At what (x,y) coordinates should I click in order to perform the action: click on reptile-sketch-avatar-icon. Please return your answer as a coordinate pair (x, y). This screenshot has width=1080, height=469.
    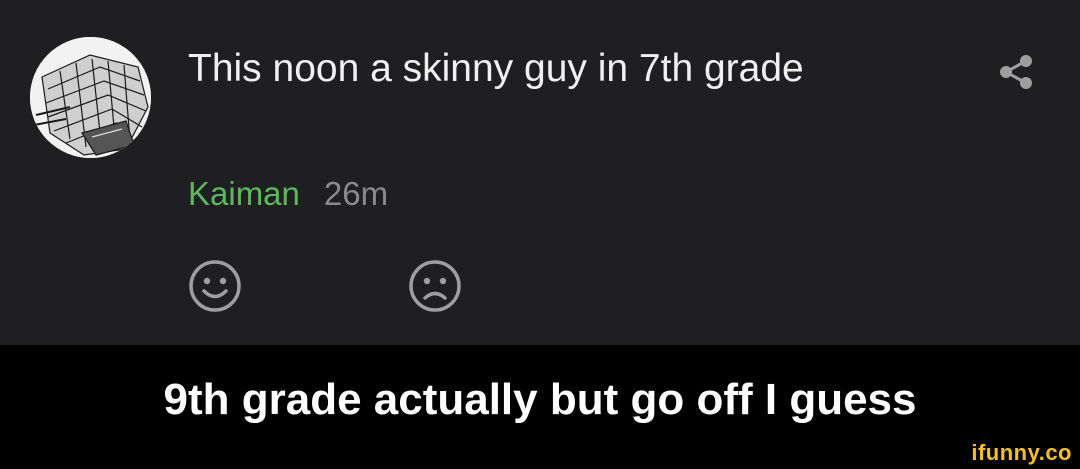
    Looking at the image, I should click on (90, 97).